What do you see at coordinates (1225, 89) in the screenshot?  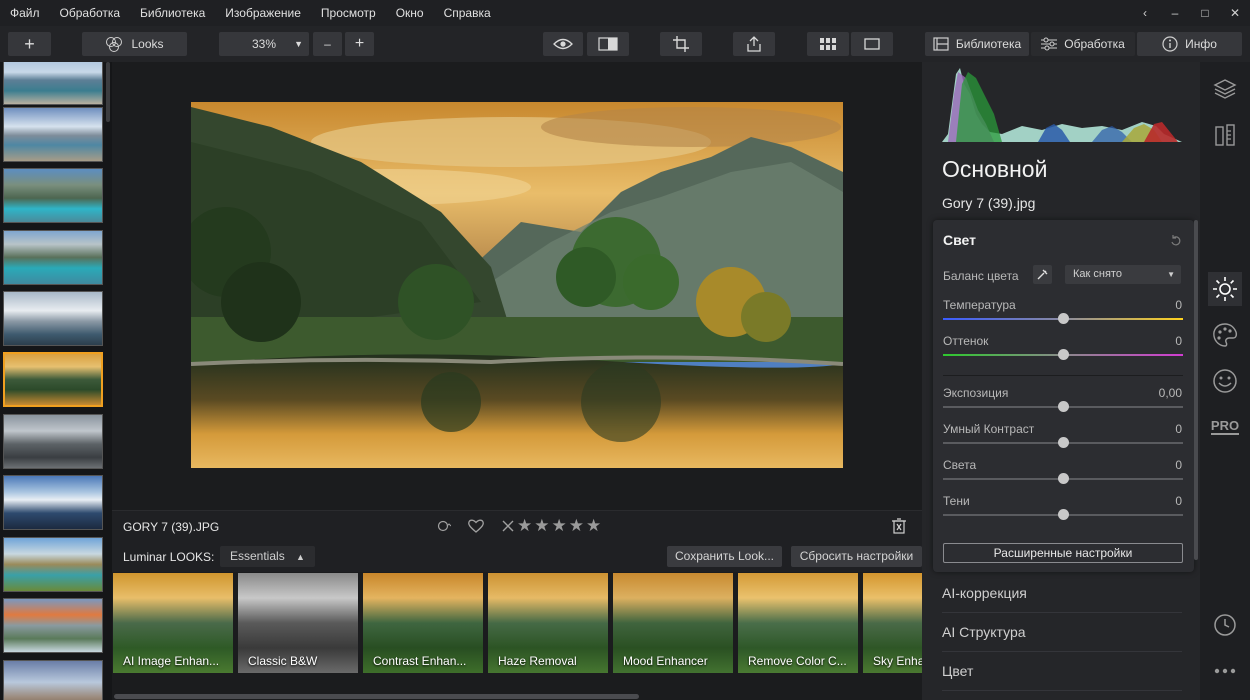 I see `layers-button` at bounding box center [1225, 89].